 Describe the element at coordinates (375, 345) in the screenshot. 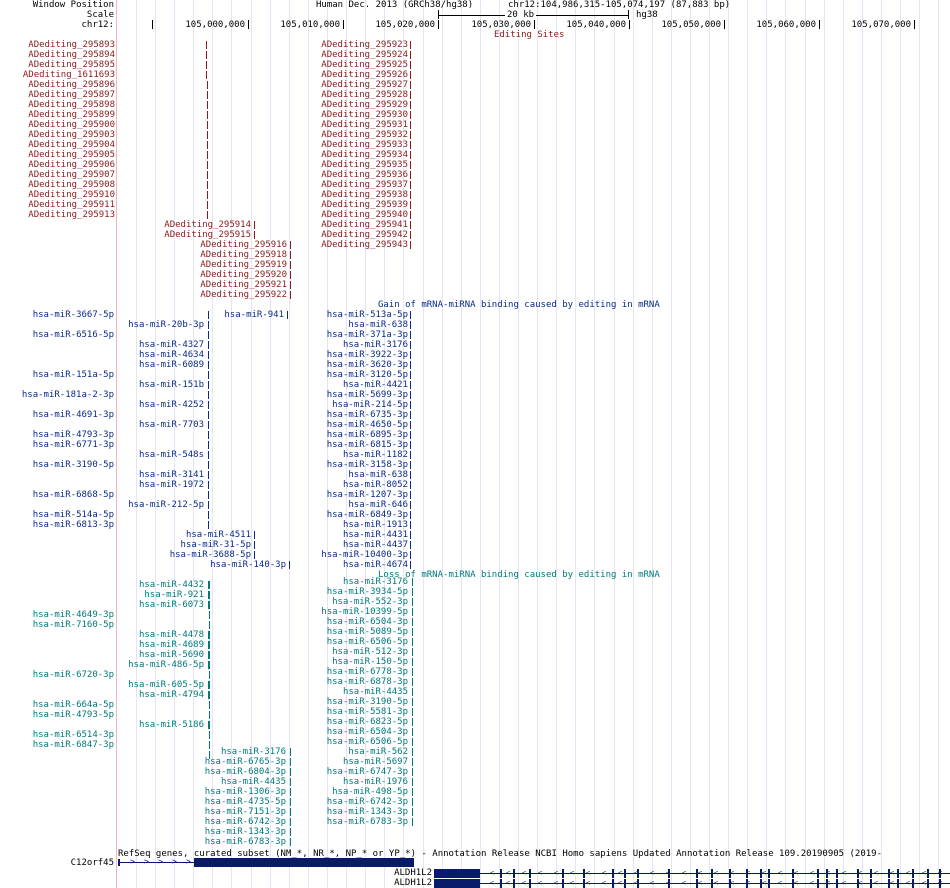

I see `gain-mirna-label: hsa-miR-3176` at that location.